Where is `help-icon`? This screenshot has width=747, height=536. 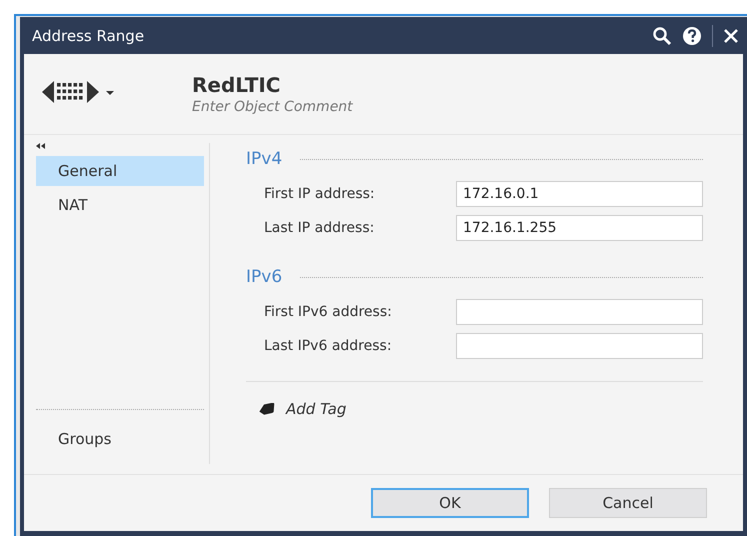
help-icon is located at coordinates (692, 36).